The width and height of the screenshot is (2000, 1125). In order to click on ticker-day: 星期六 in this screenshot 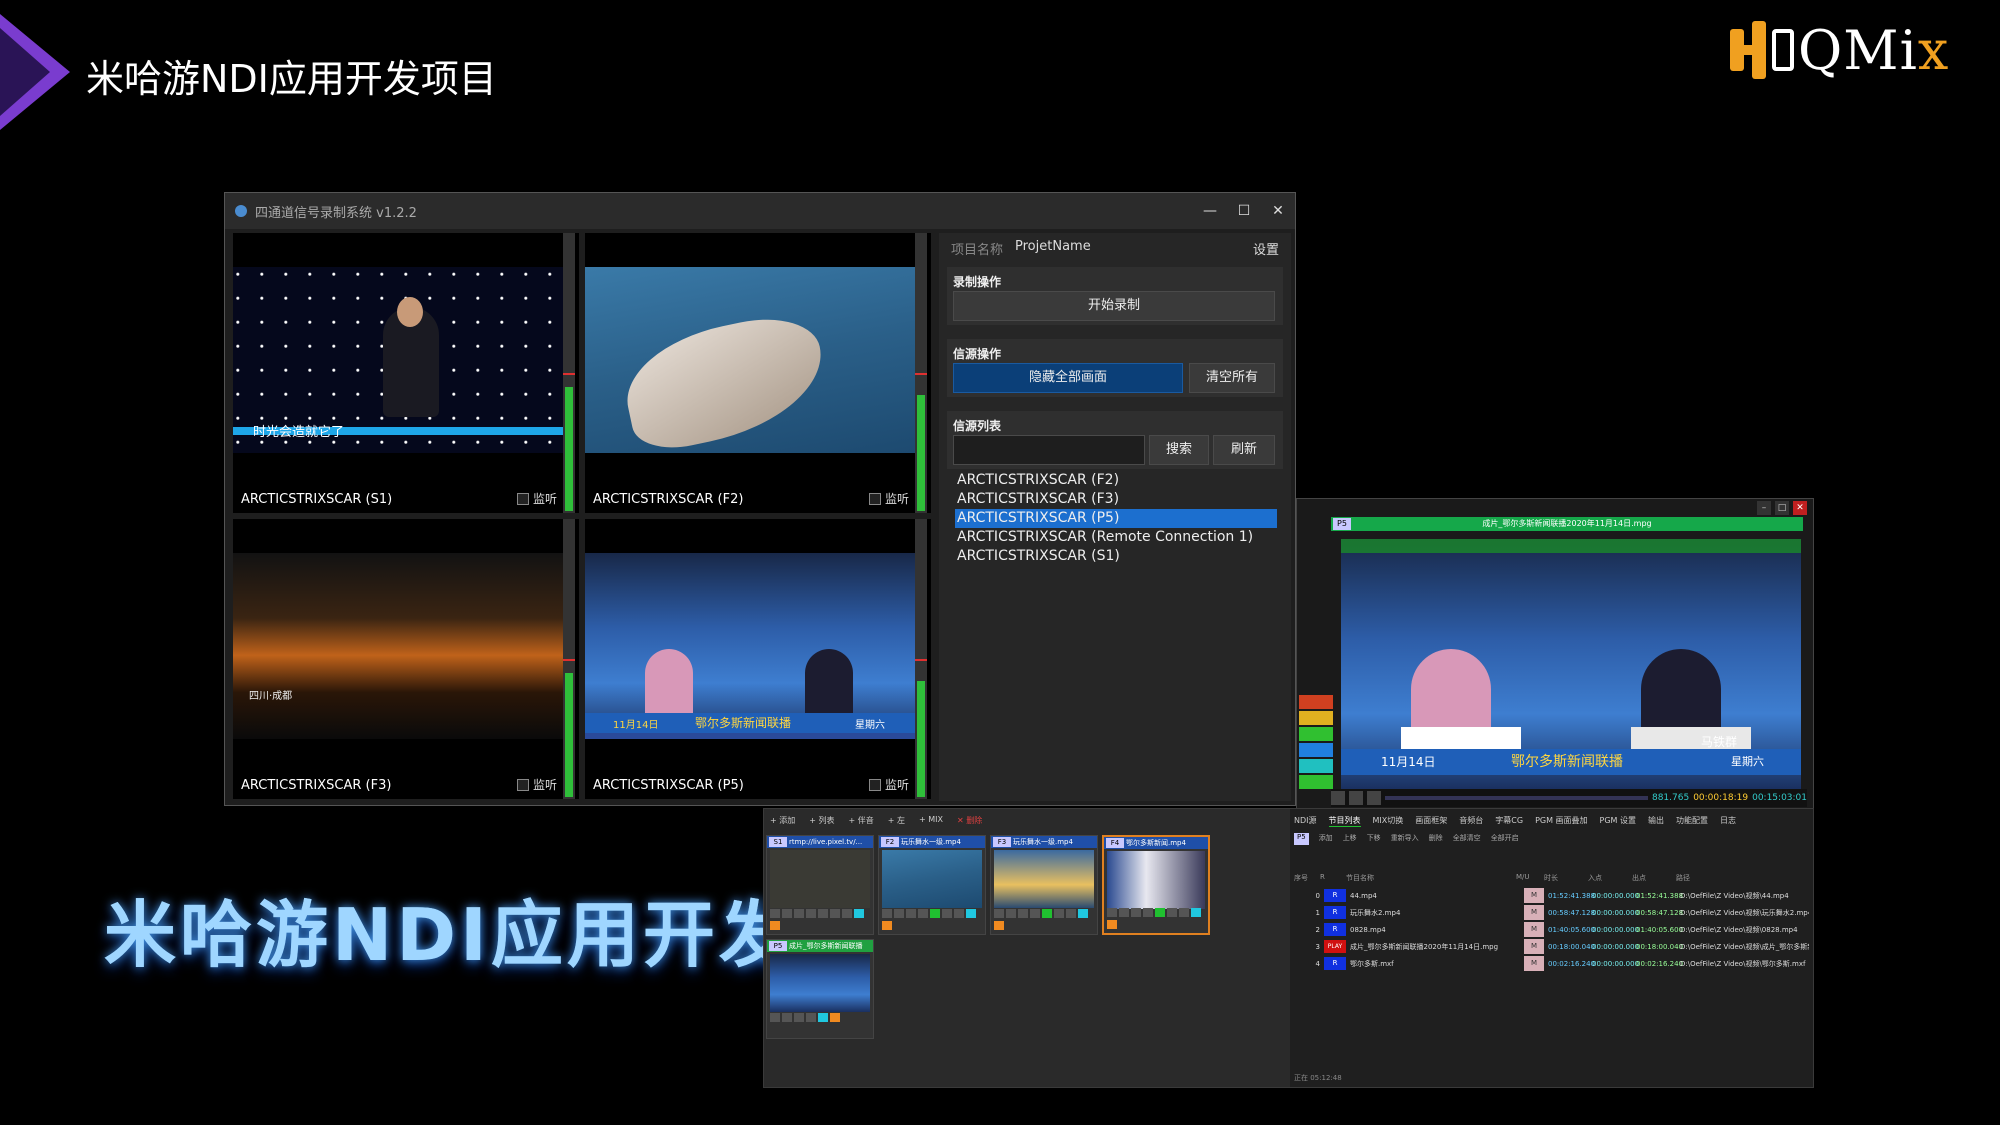, I will do `click(1747, 761)`.